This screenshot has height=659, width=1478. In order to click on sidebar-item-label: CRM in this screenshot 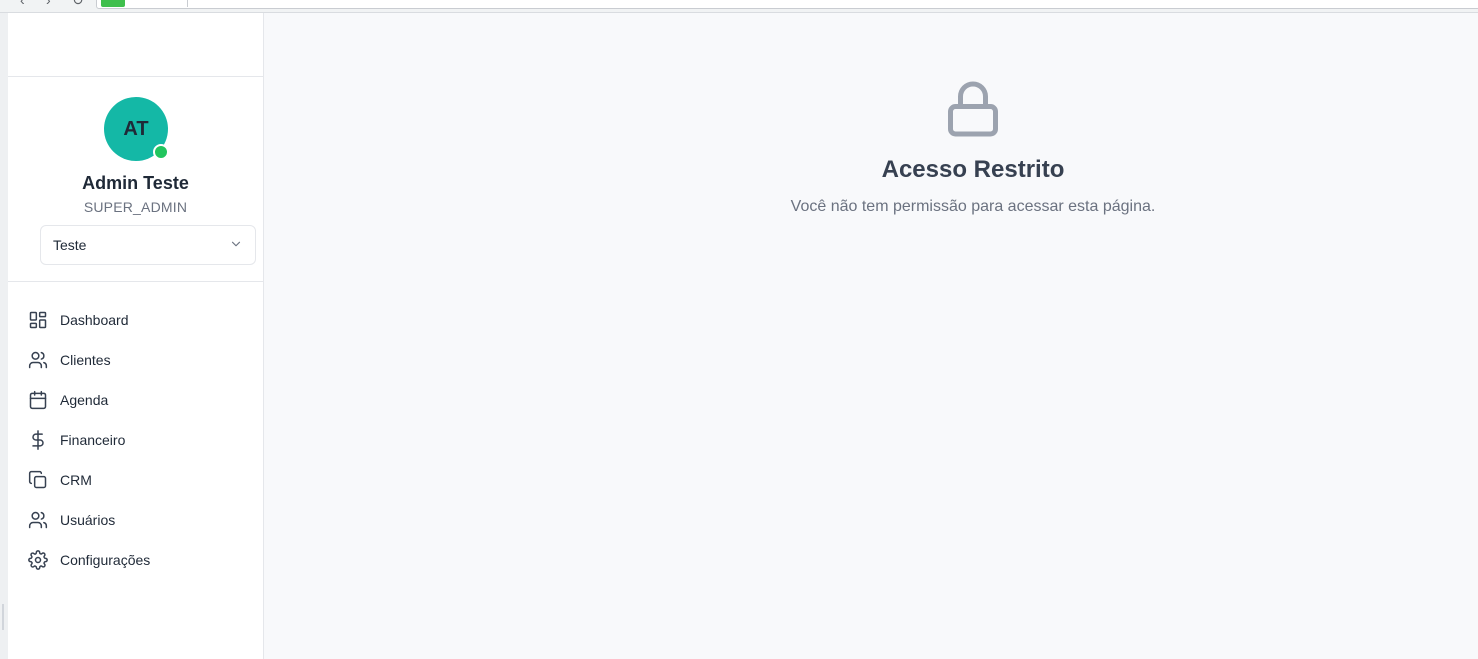, I will do `click(76, 480)`.